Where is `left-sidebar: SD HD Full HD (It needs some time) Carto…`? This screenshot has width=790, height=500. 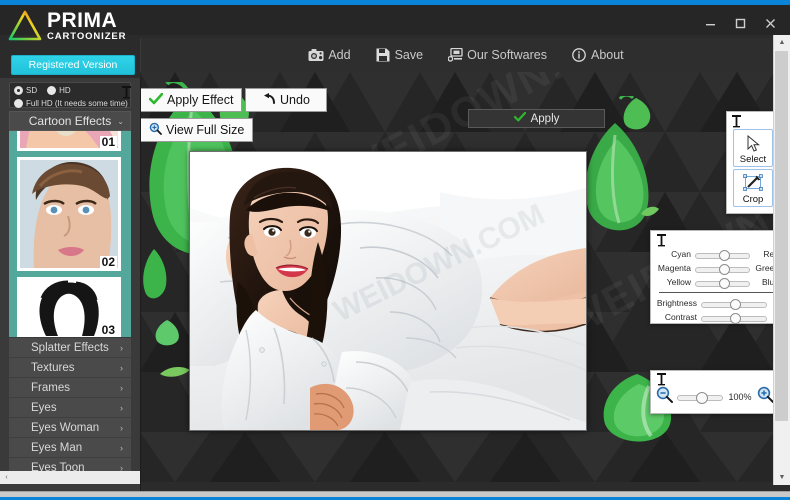
left-sidebar: SD HD Full HD (It needs some time) Carto… is located at coordinates (70, 285).